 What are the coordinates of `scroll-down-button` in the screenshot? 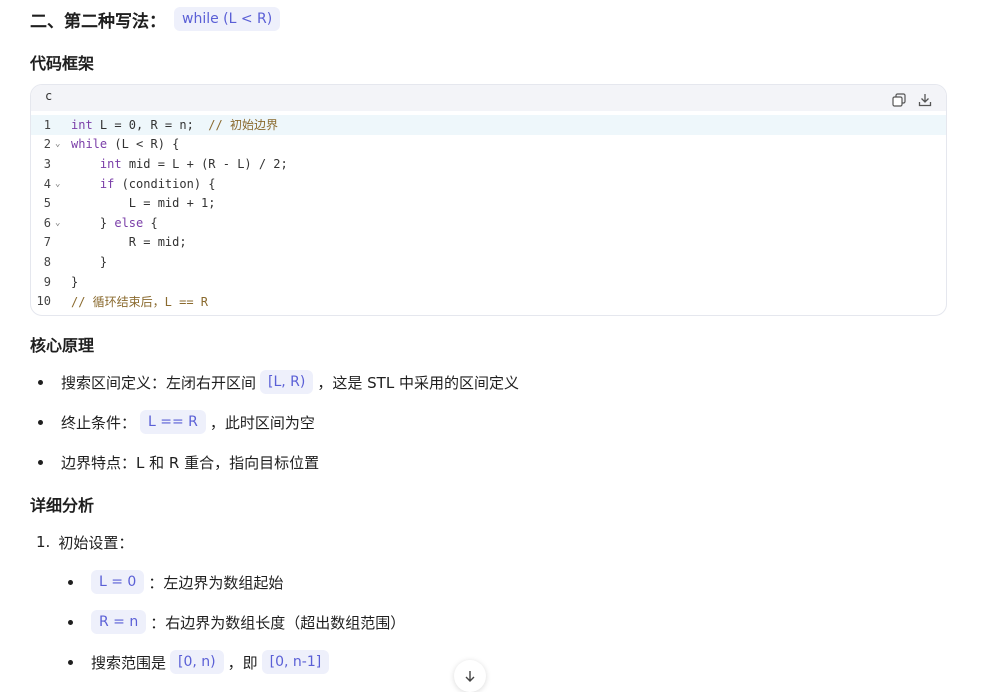 It's located at (470, 676).